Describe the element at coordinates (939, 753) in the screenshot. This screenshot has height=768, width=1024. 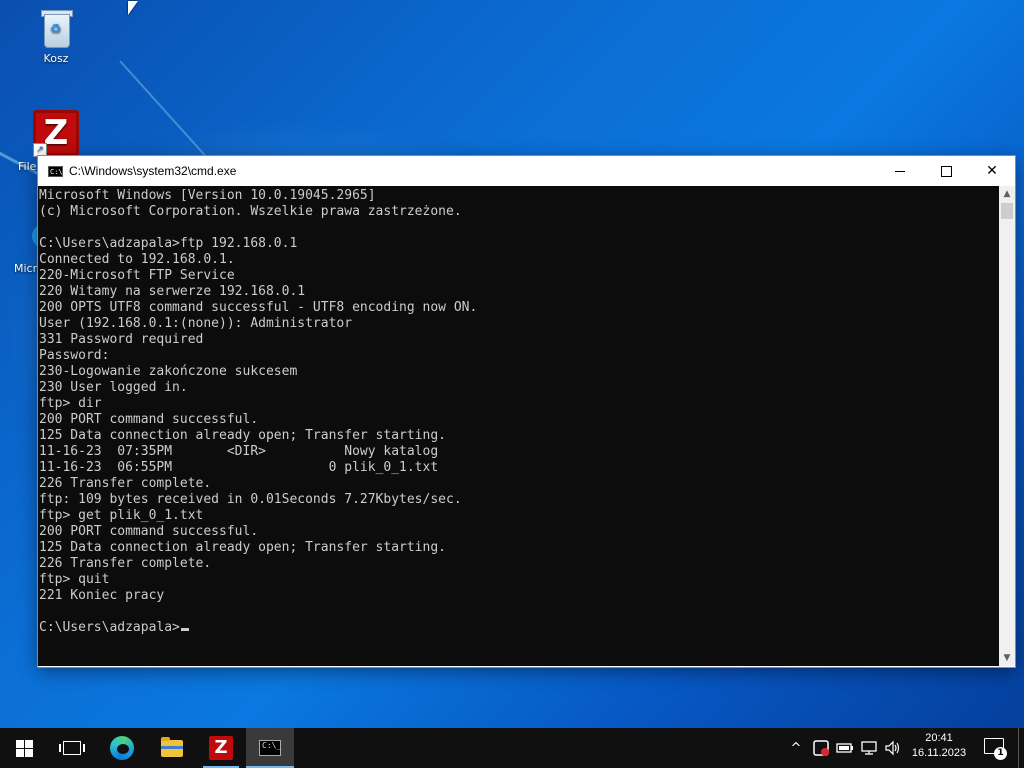
I see `clock-date: 16.11.2023` at that location.